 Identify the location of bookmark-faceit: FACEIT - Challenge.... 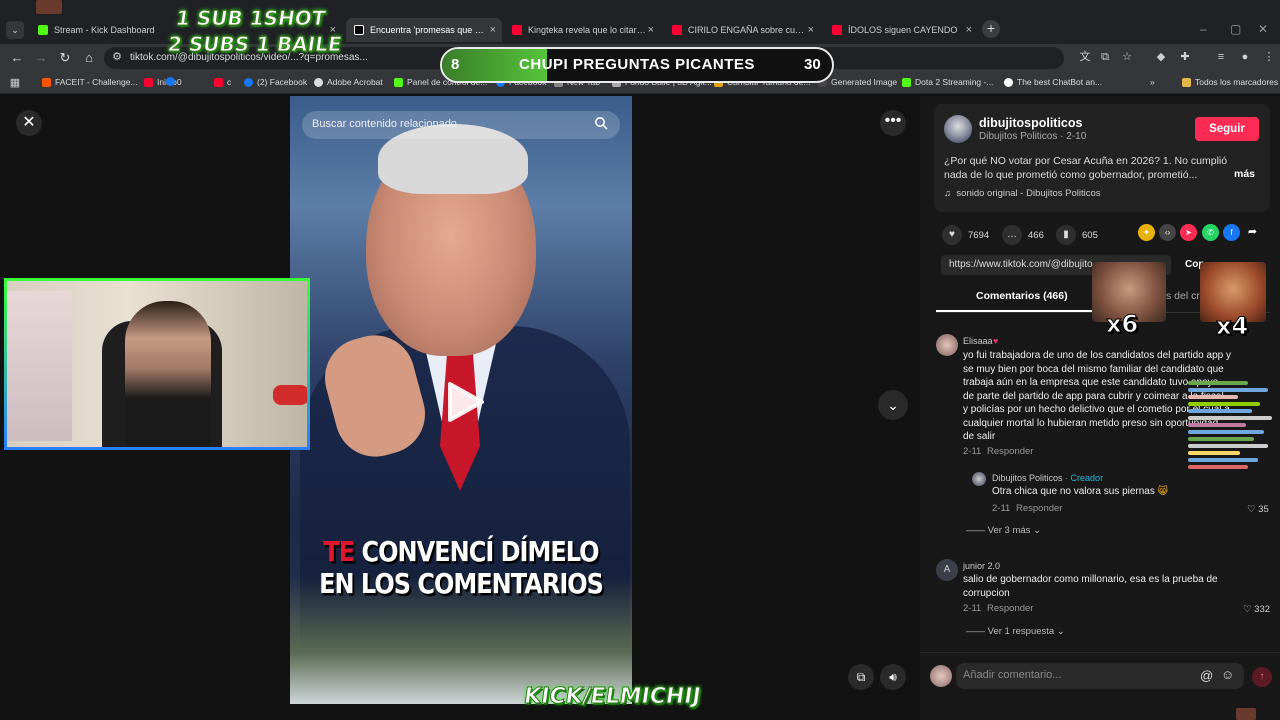
(90, 82).